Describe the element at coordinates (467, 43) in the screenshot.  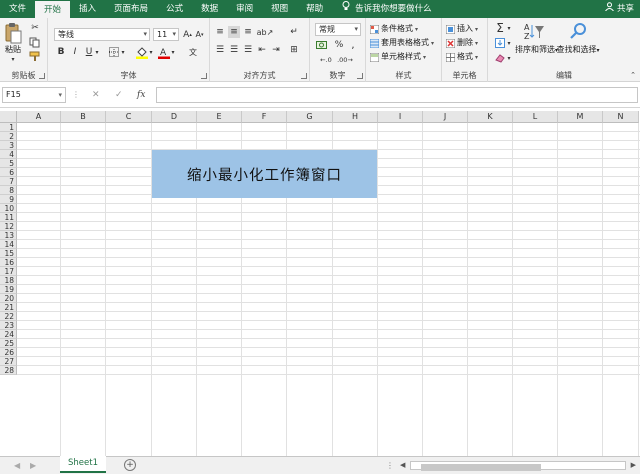
I see `delete-cells-button: 删除 ▾` at that location.